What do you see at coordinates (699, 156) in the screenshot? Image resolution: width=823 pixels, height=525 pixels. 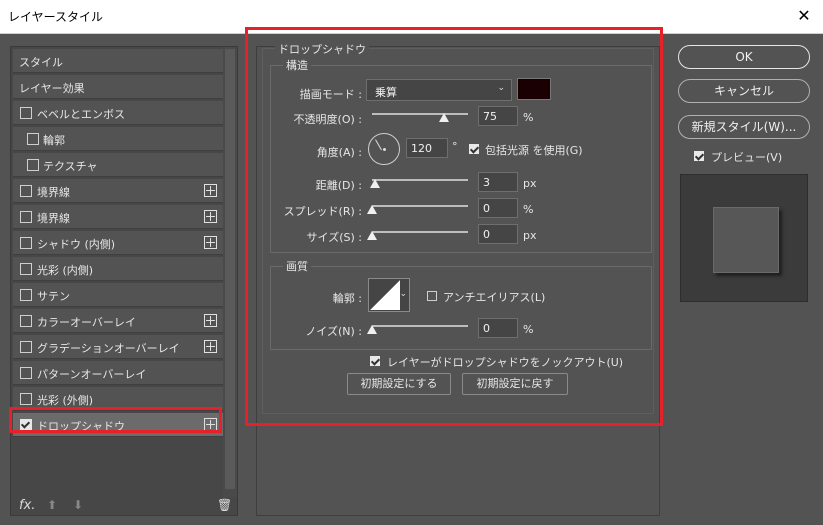 I see `preview-checkbox` at bounding box center [699, 156].